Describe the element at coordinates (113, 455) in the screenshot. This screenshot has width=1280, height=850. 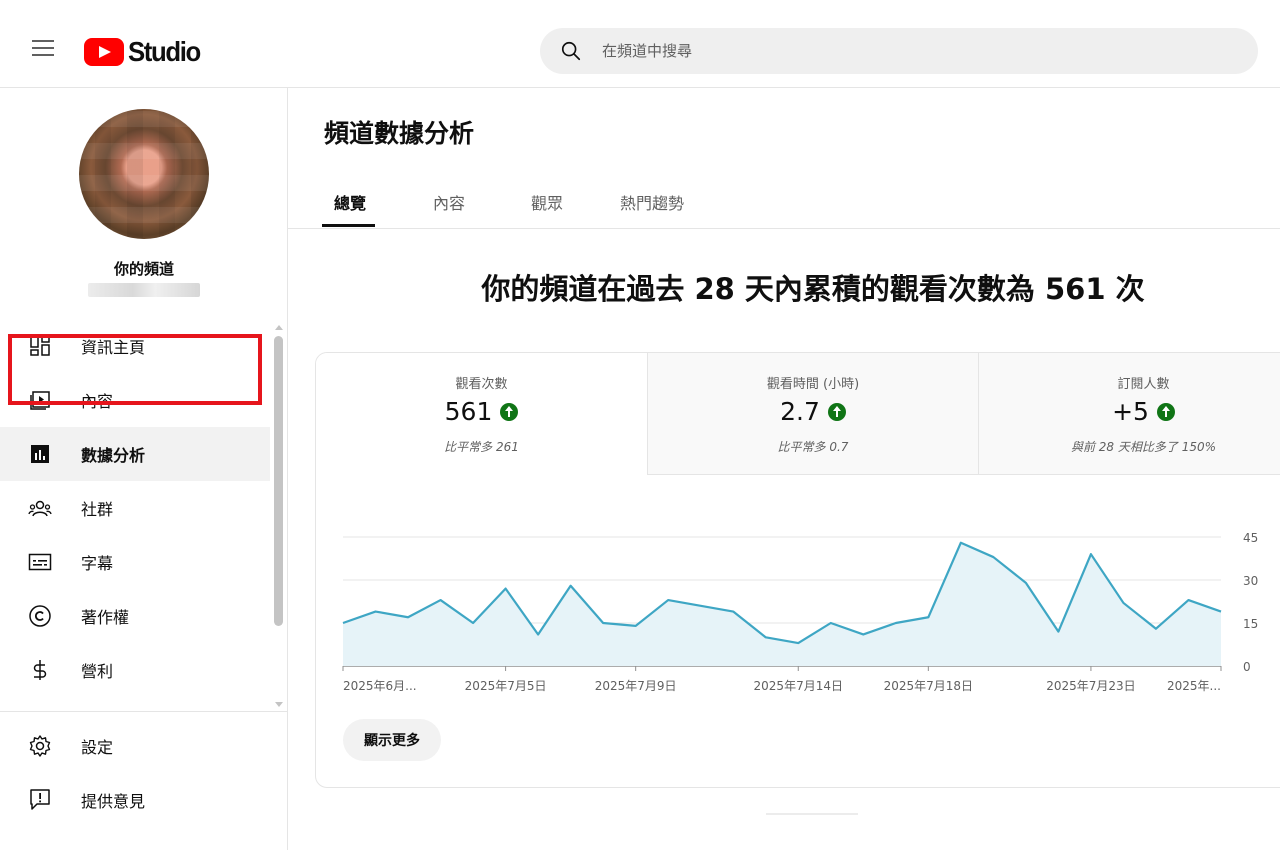
I see `sidebar-item-label: 數據分析` at that location.